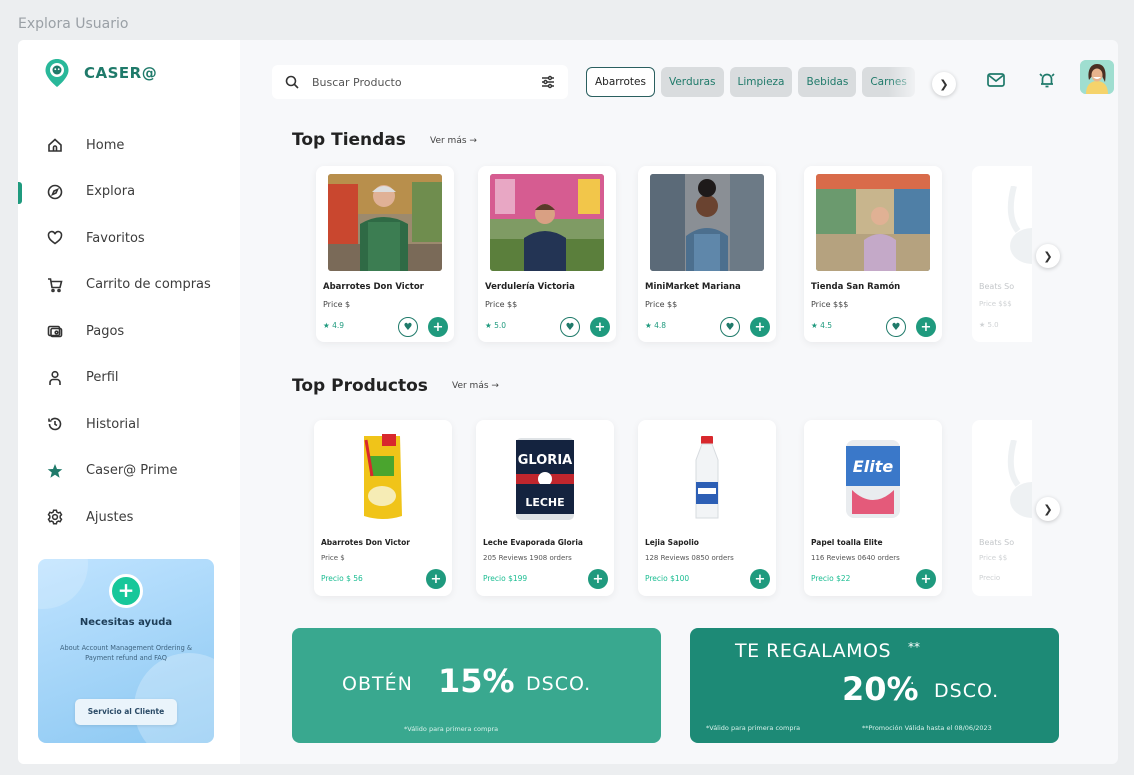 The image size is (1134, 775). What do you see at coordinates (761, 82) in the screenshot?
I see `tab-limpieza: Limpieza` at bounding box center [761, 82].